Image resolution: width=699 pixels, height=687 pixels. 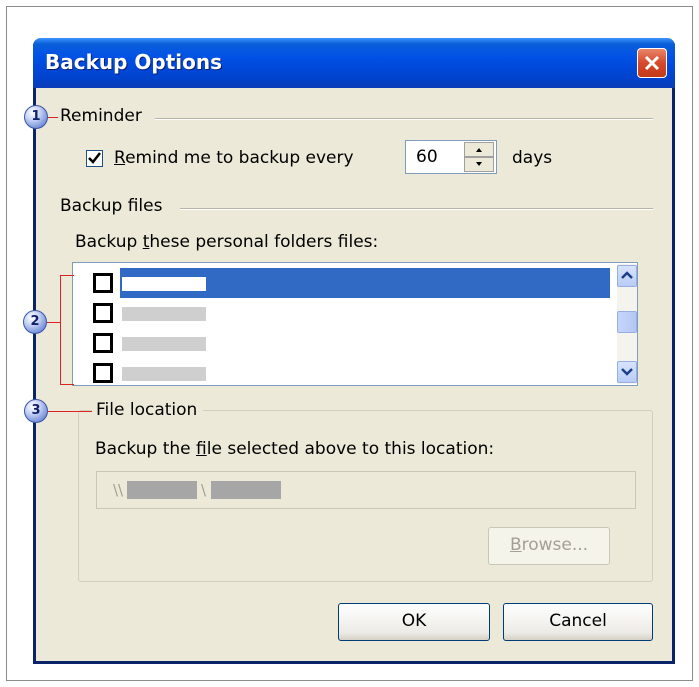 What do you see at coordinates (201, 449) in the screenshot?
I see `desc-accel: f` at bounding box center [201, 449].